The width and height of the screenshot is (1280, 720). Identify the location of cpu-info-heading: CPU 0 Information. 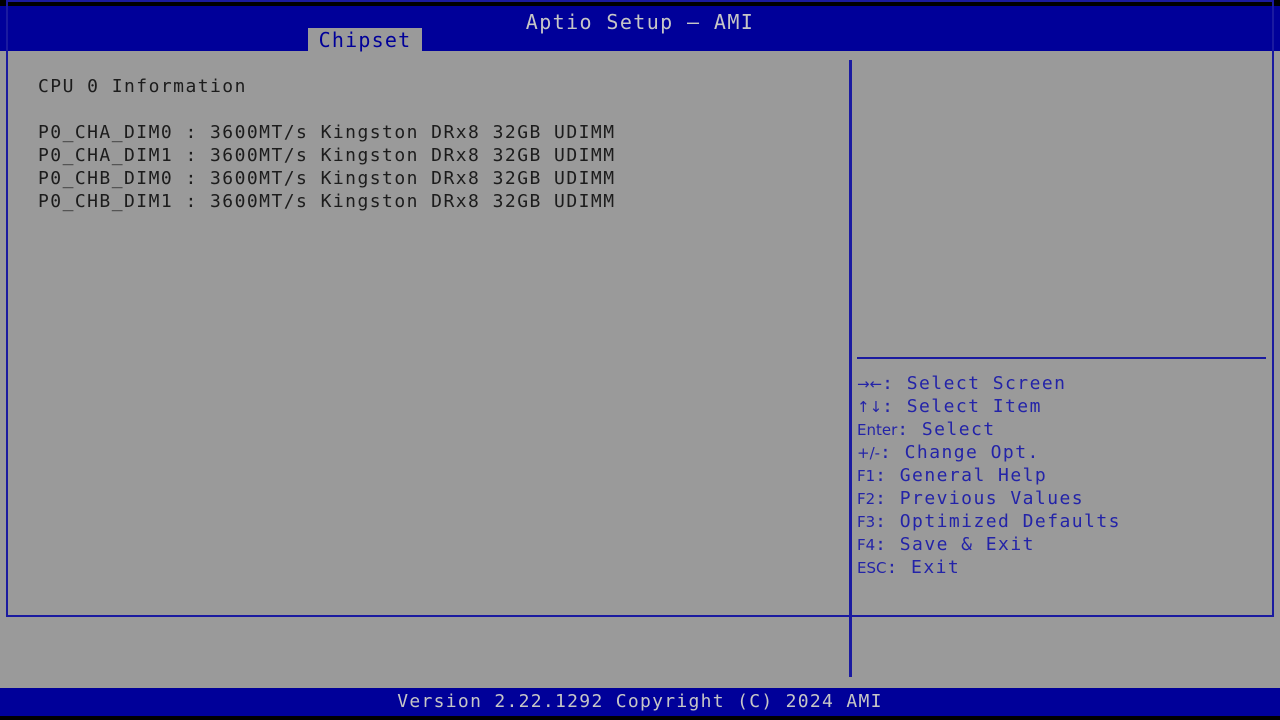
(142, 86).